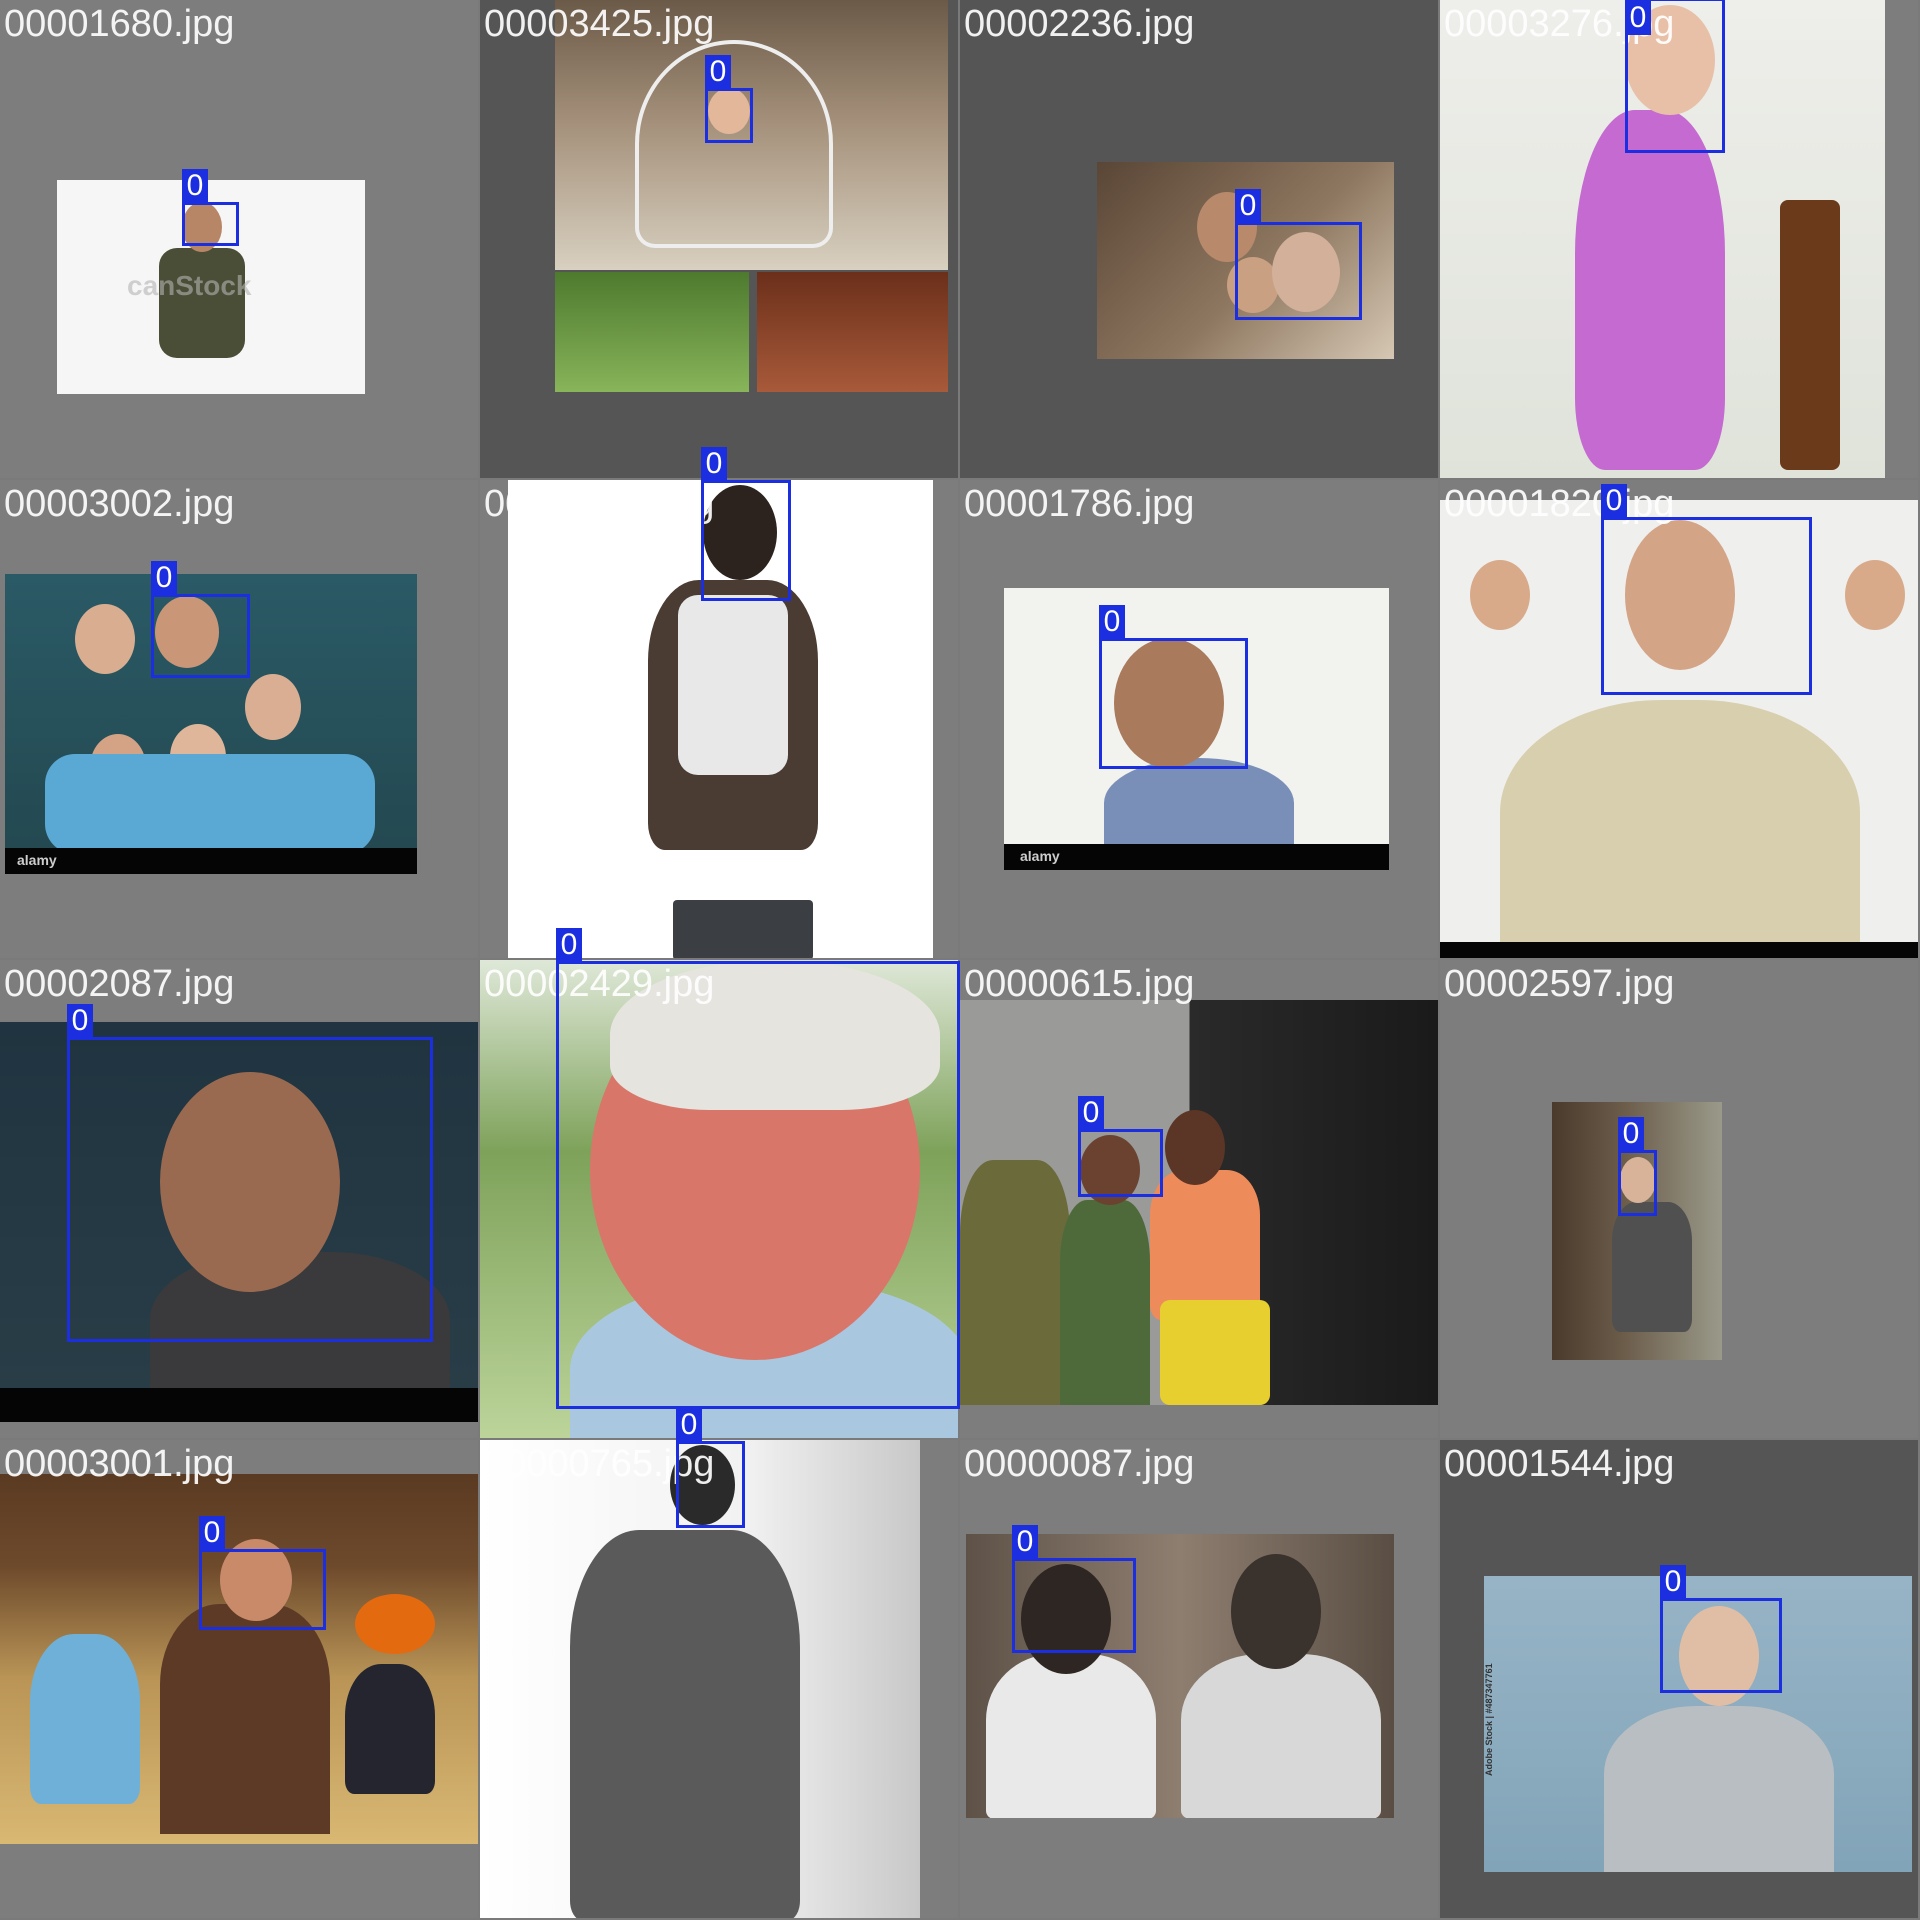 The height and width of the screenshot is (1920, 1920). What do you see at coordinates (239, 1405) in the screenshot?
I see `watermark-bar` at bounding box center [239, 1405].